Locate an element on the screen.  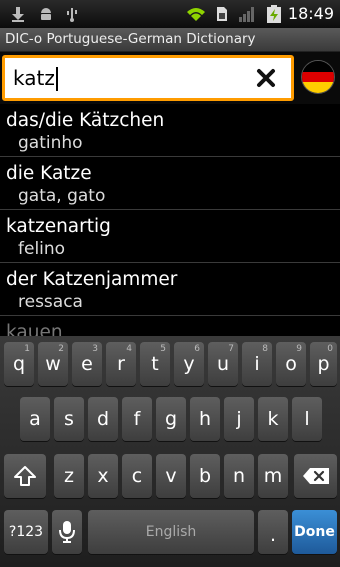
key-v: v is located at coordinates (171, 476).